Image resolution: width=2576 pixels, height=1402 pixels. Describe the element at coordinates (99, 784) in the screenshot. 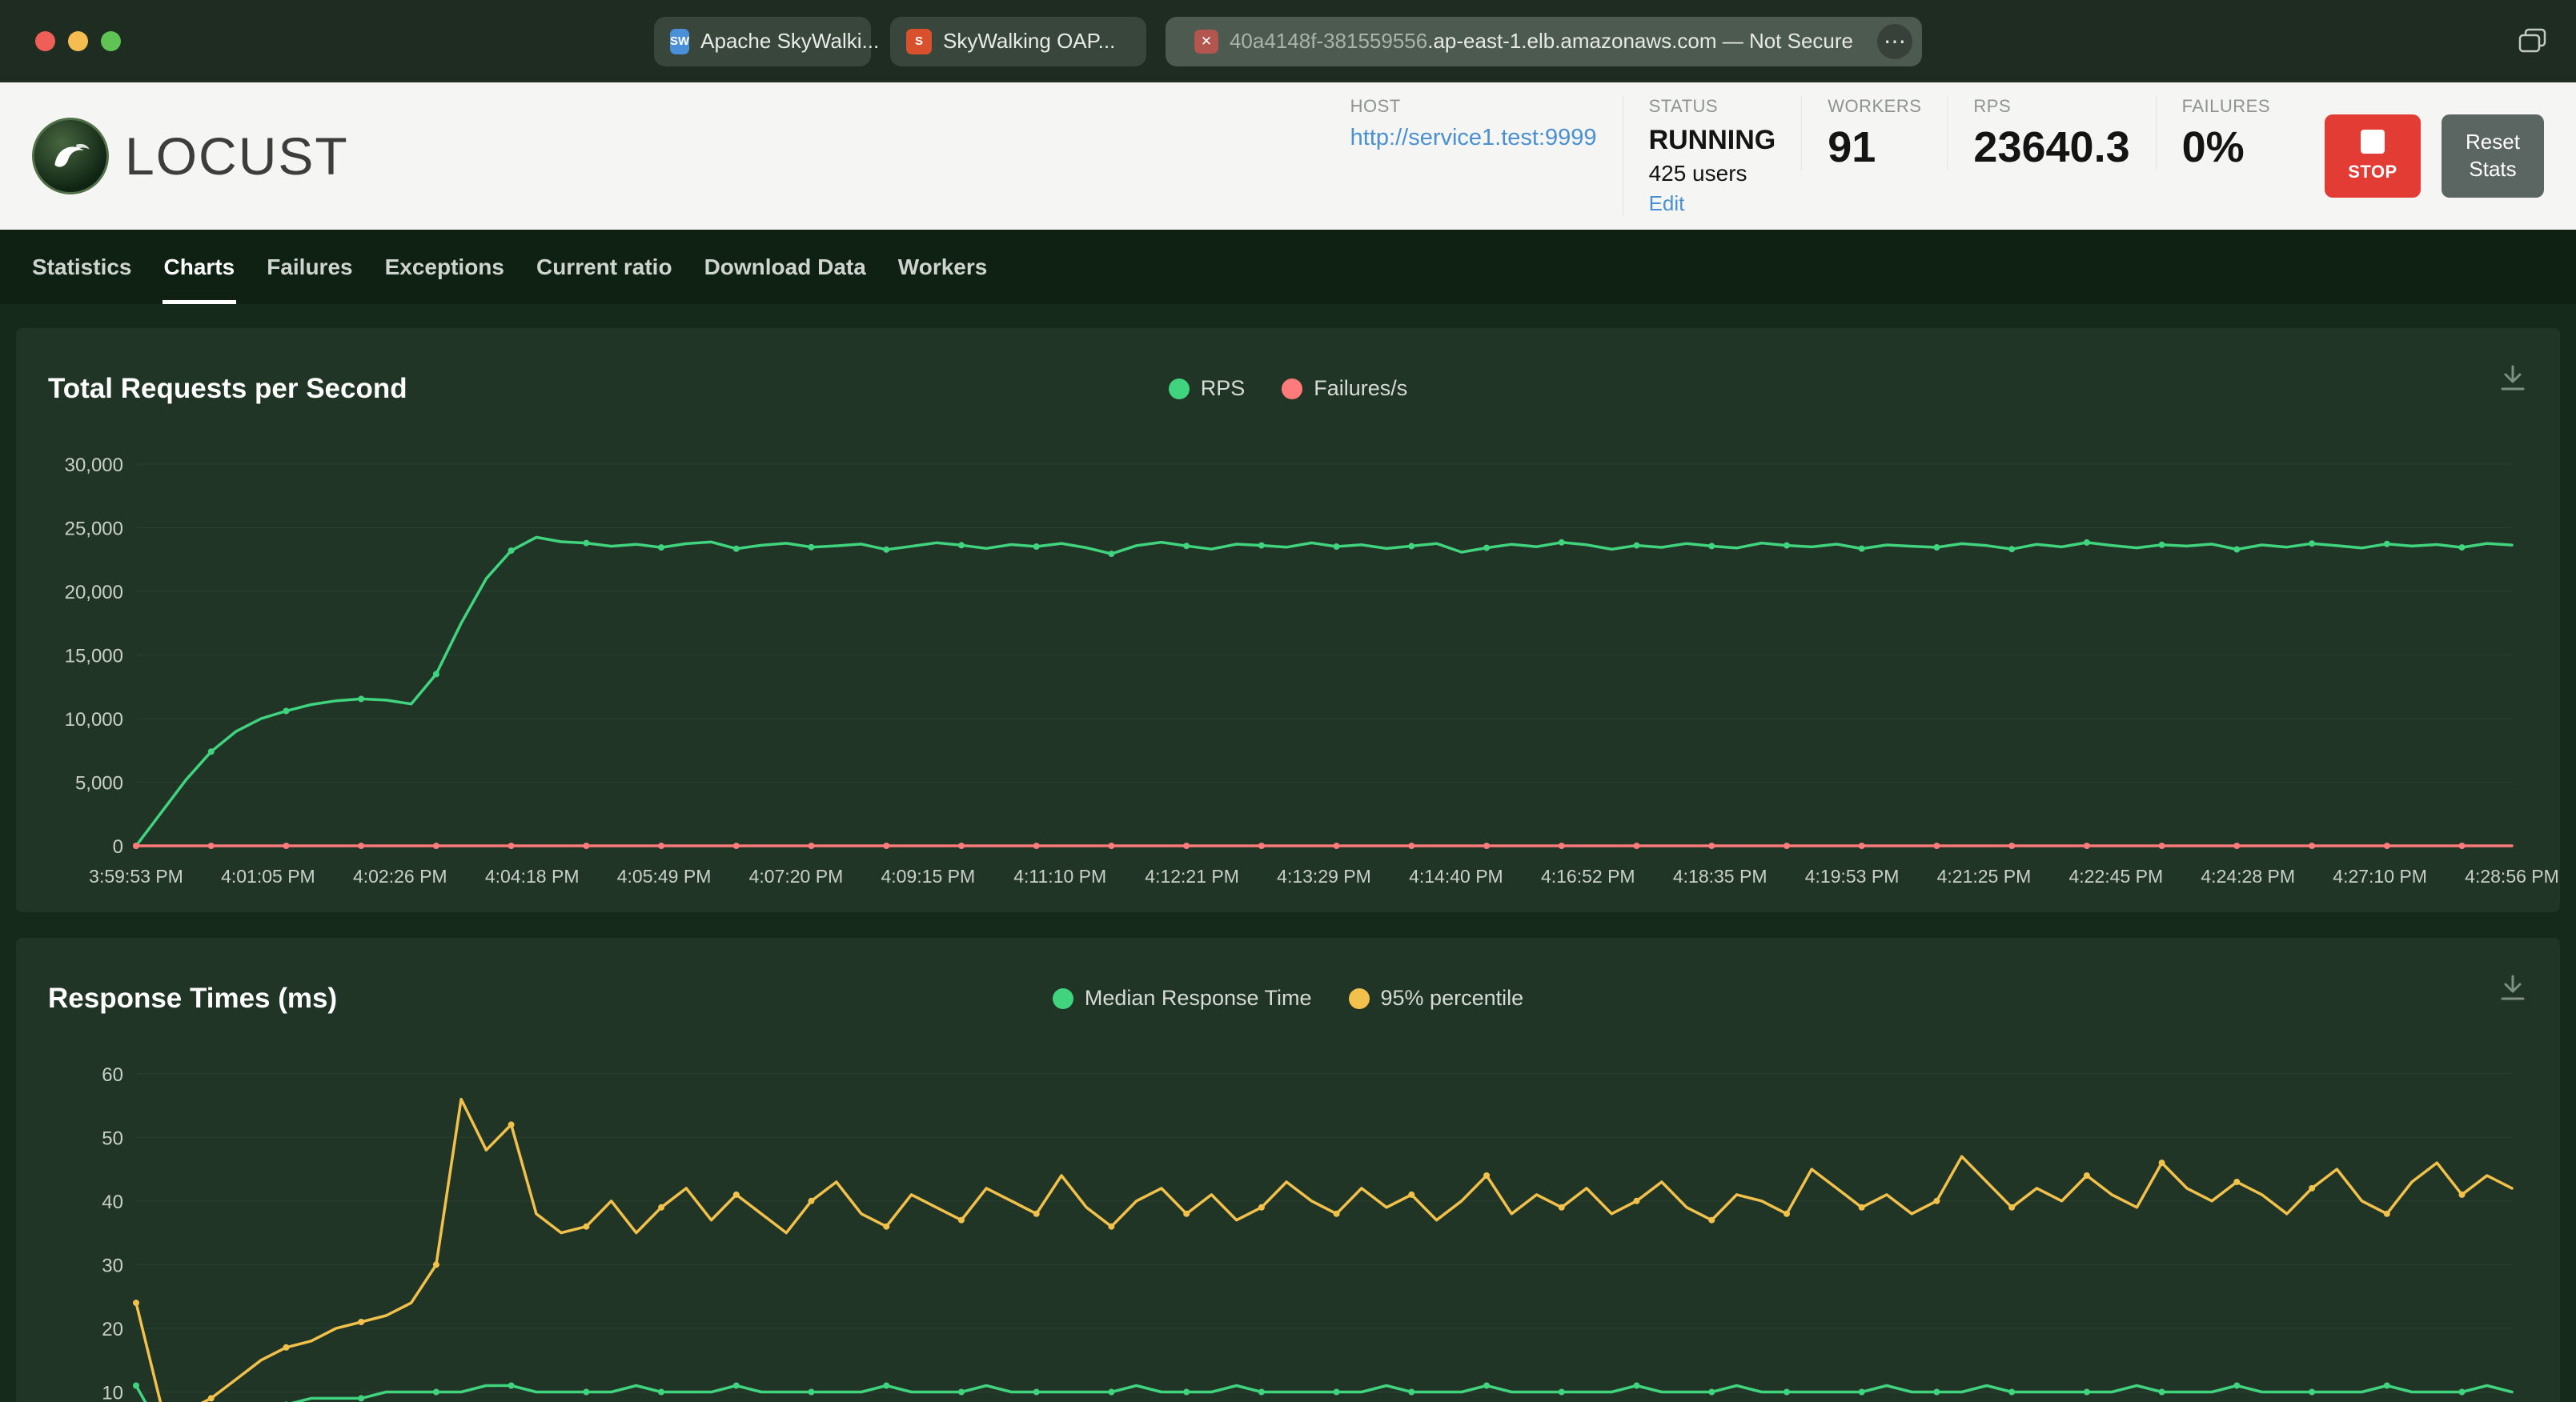

I see `svg-text: 5,000` at that location.